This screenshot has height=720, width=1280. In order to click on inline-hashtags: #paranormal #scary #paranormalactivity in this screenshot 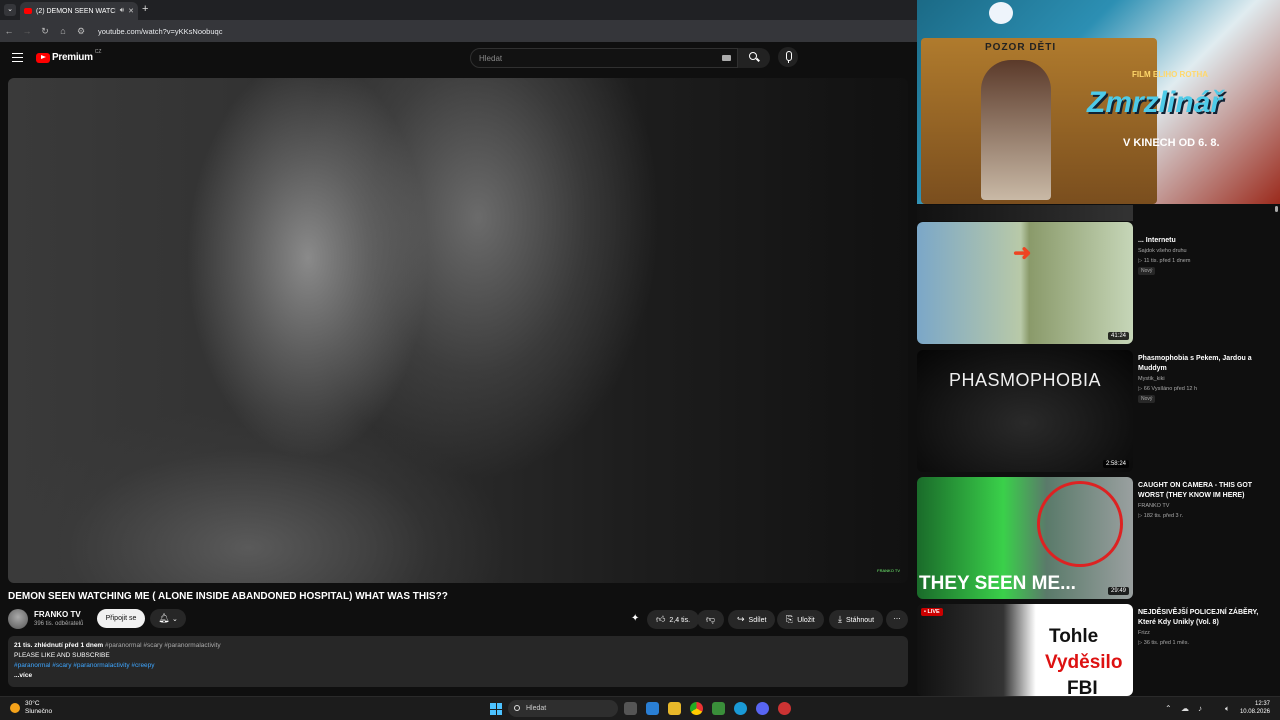, I will do `click(163, 645)`.